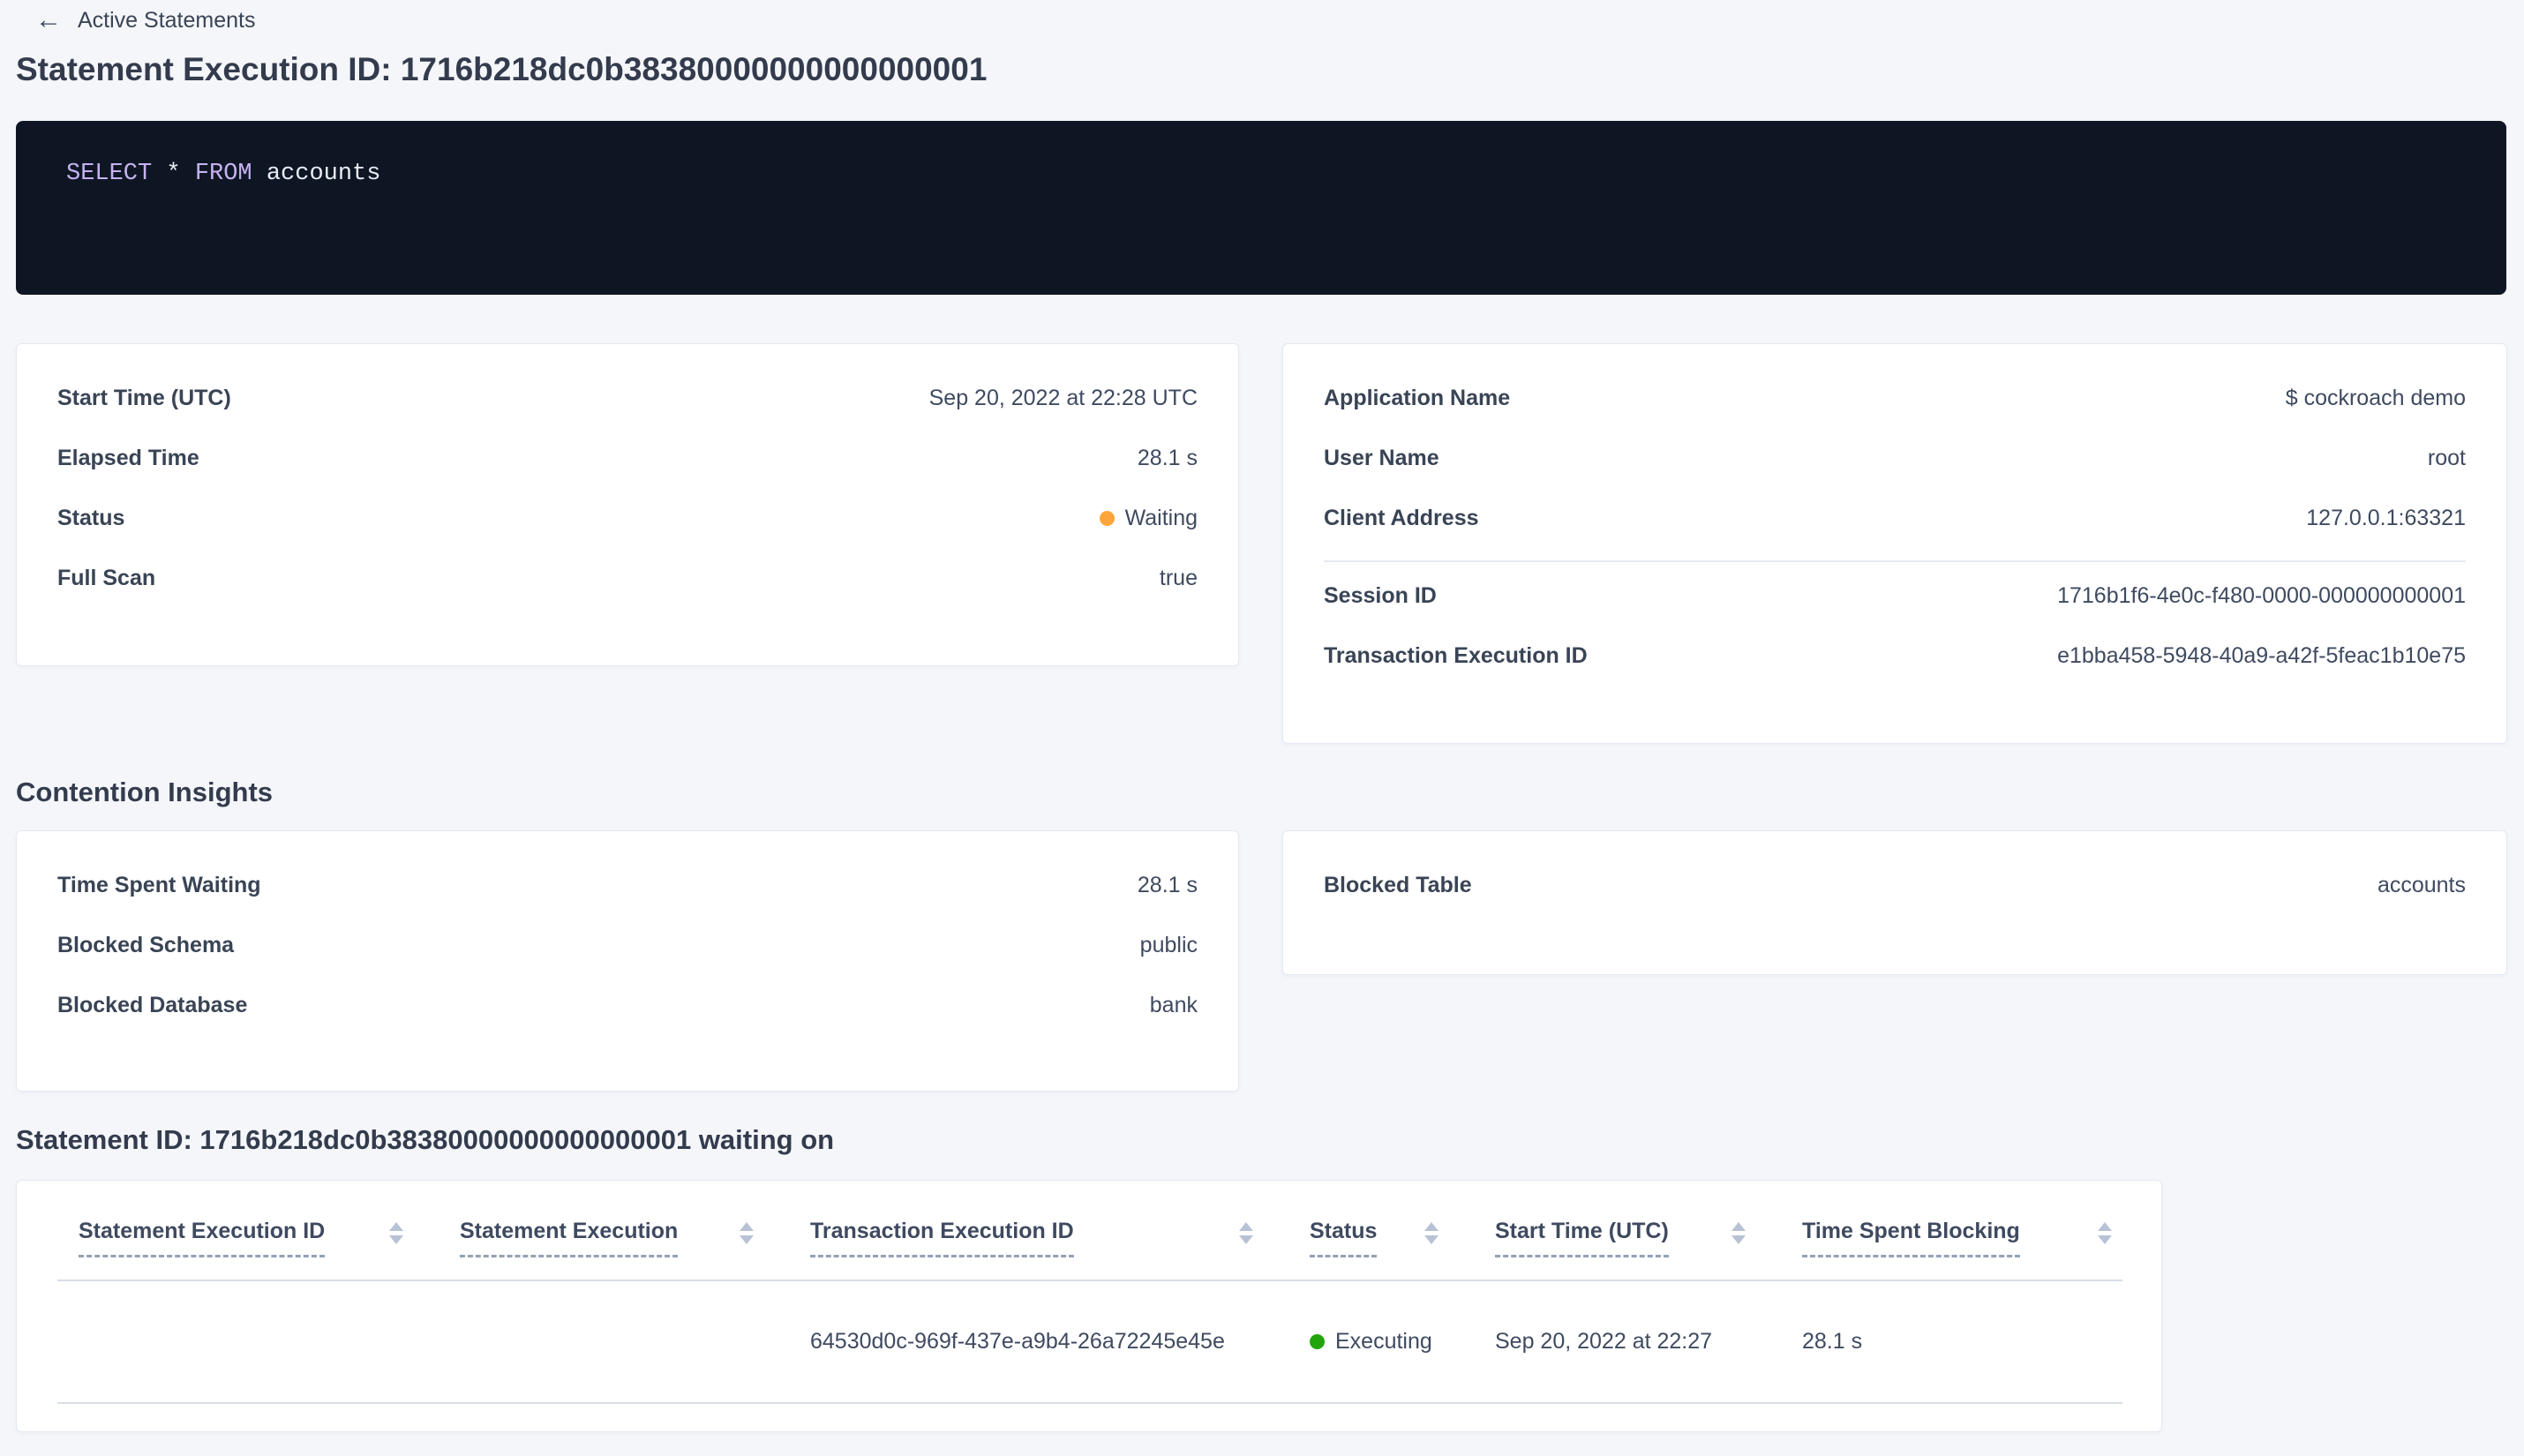 The width and height of the screenshot is (2524, 1456). I want to click on status-badge: Waiting, so click(1148, 518).